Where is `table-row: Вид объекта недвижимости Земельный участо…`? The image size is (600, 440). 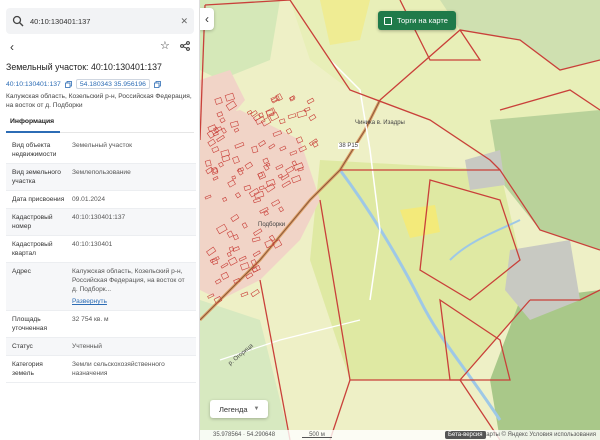
table-row: Вид объекта недвижимости Земельный участо… is located at coordinates (101, 150).